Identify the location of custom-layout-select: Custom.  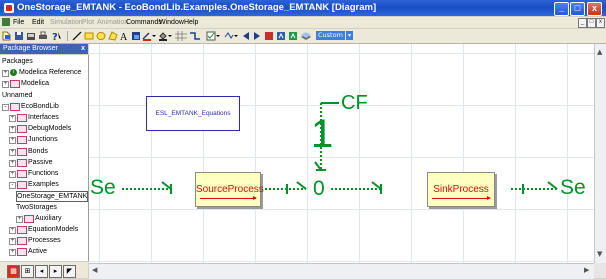
(330, 35).